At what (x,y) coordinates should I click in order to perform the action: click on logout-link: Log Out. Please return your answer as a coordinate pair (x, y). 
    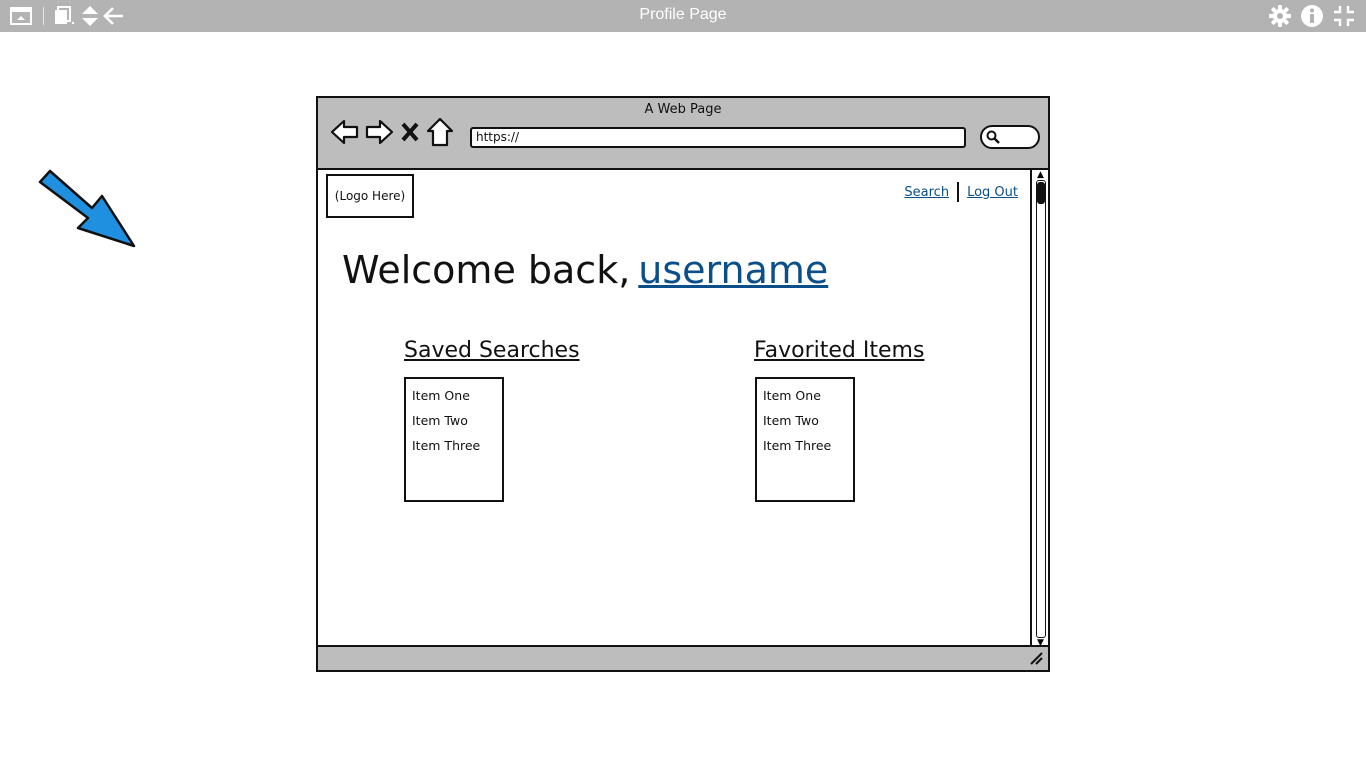
    Looking at the image, I should click on (992, 192).